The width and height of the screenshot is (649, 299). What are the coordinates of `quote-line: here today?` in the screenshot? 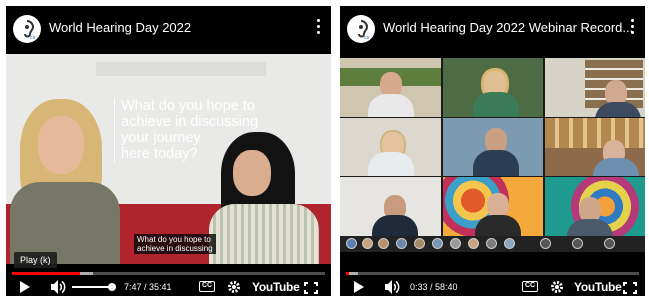 It's located at (159, 154).